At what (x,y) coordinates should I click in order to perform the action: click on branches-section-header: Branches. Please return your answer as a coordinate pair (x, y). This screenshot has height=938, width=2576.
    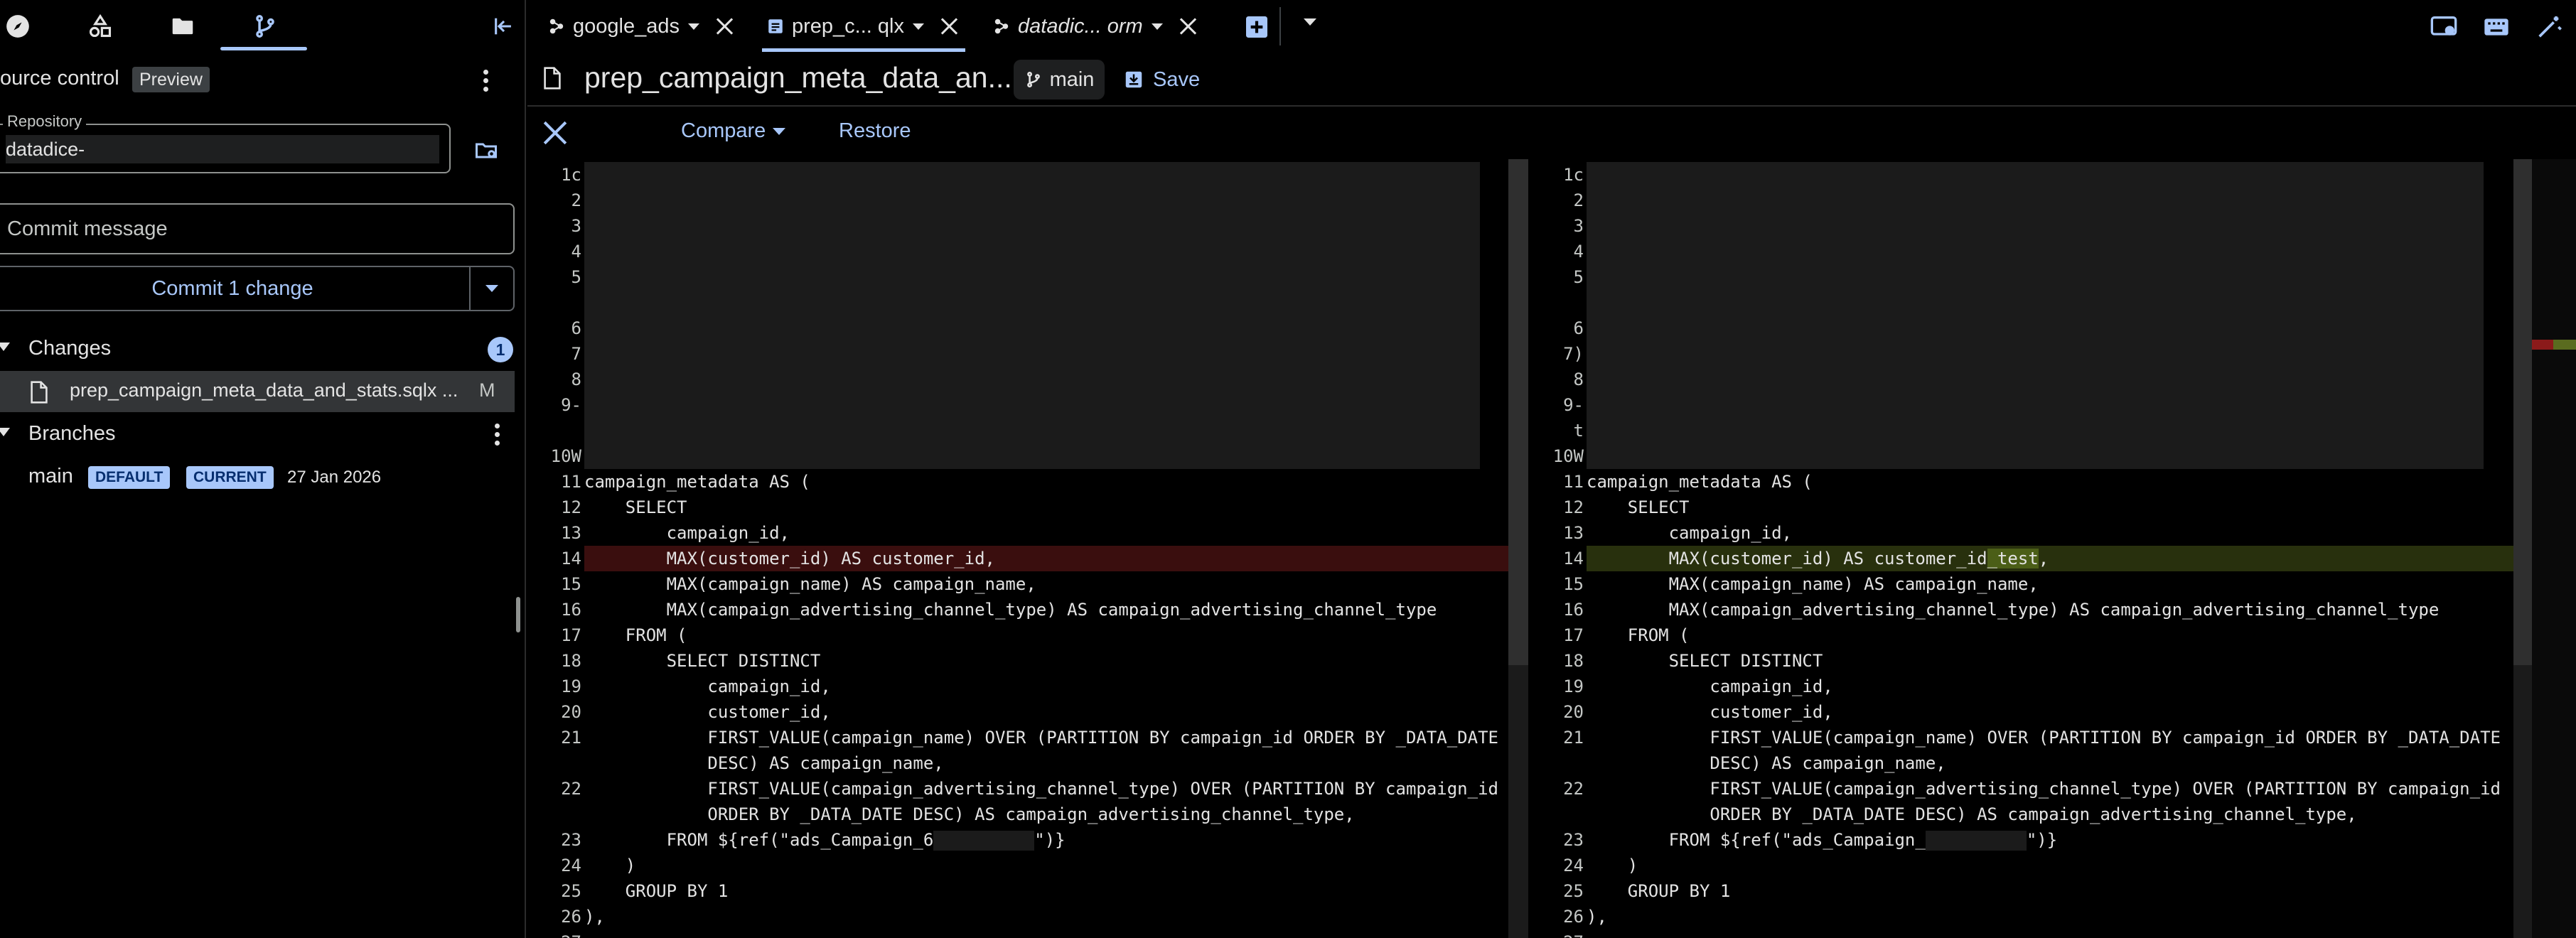
    Looking at the image, I should click on (263, 434).